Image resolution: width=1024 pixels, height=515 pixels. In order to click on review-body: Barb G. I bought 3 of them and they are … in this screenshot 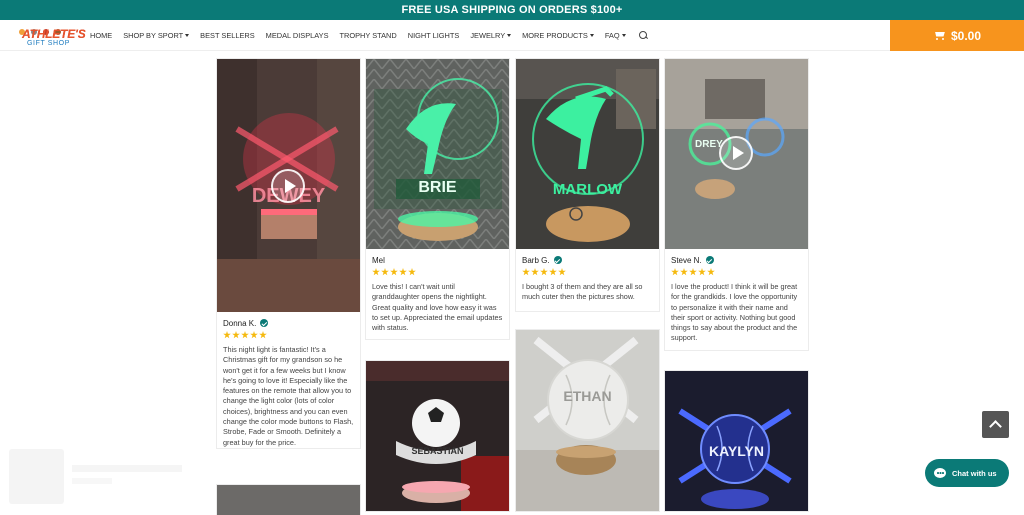, I will do `click(587, 283)`.